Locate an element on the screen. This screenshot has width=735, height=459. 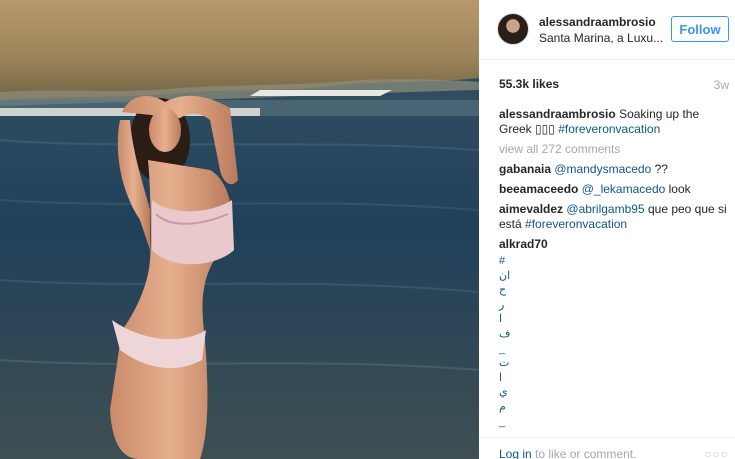
comment-hashtag: #foreveronvacation is located at coordinates (576, 224).